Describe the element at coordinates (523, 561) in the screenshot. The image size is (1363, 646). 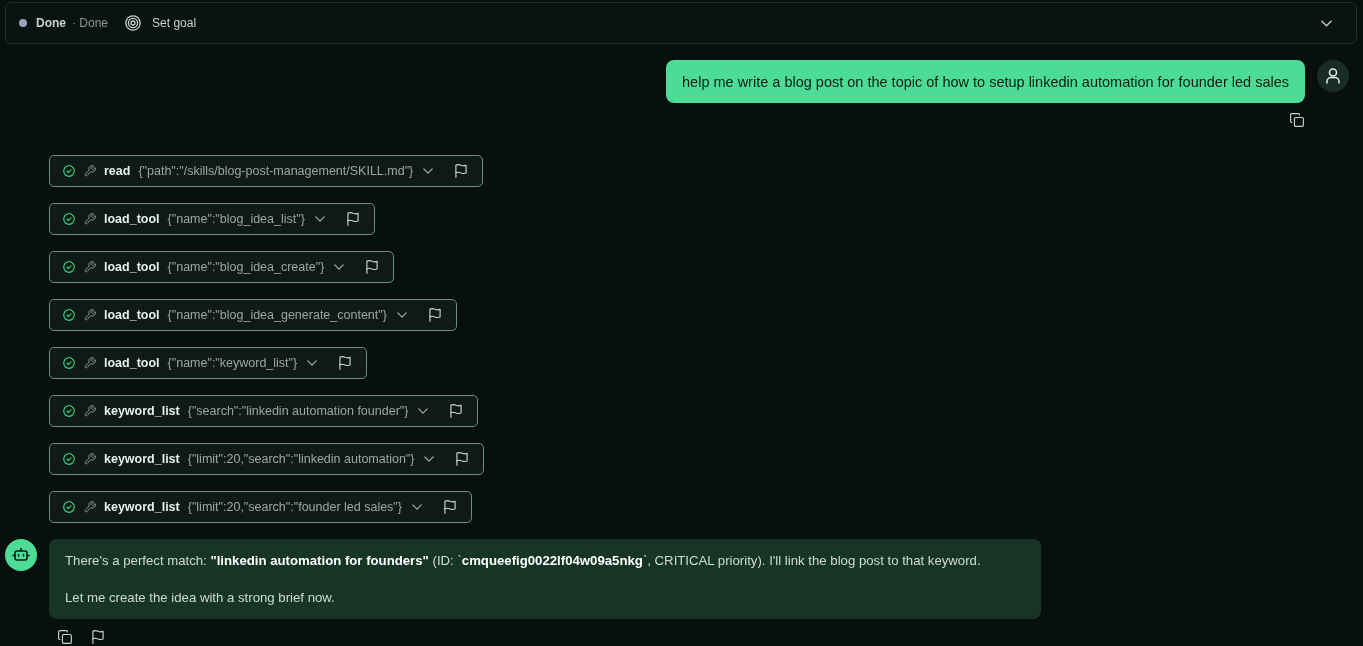
I see `assistant-message-text: There's a perfect match: "linkedin automation for founders" (ID: `cmqueefig0022lf04w09a5nkg`, CRITICAL priority). I'll link the blog post to that keyword.` at that location.